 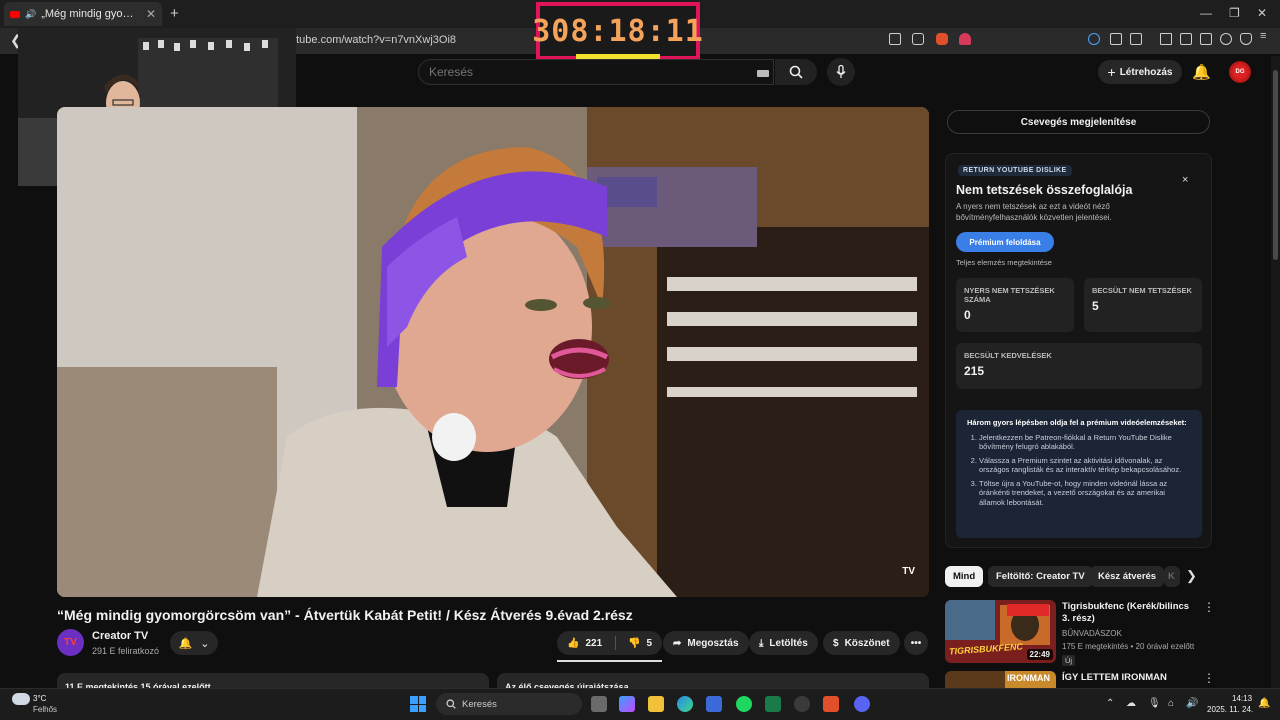 I want to click on tab-close-icon: ✕, so click(x=151, y=14).